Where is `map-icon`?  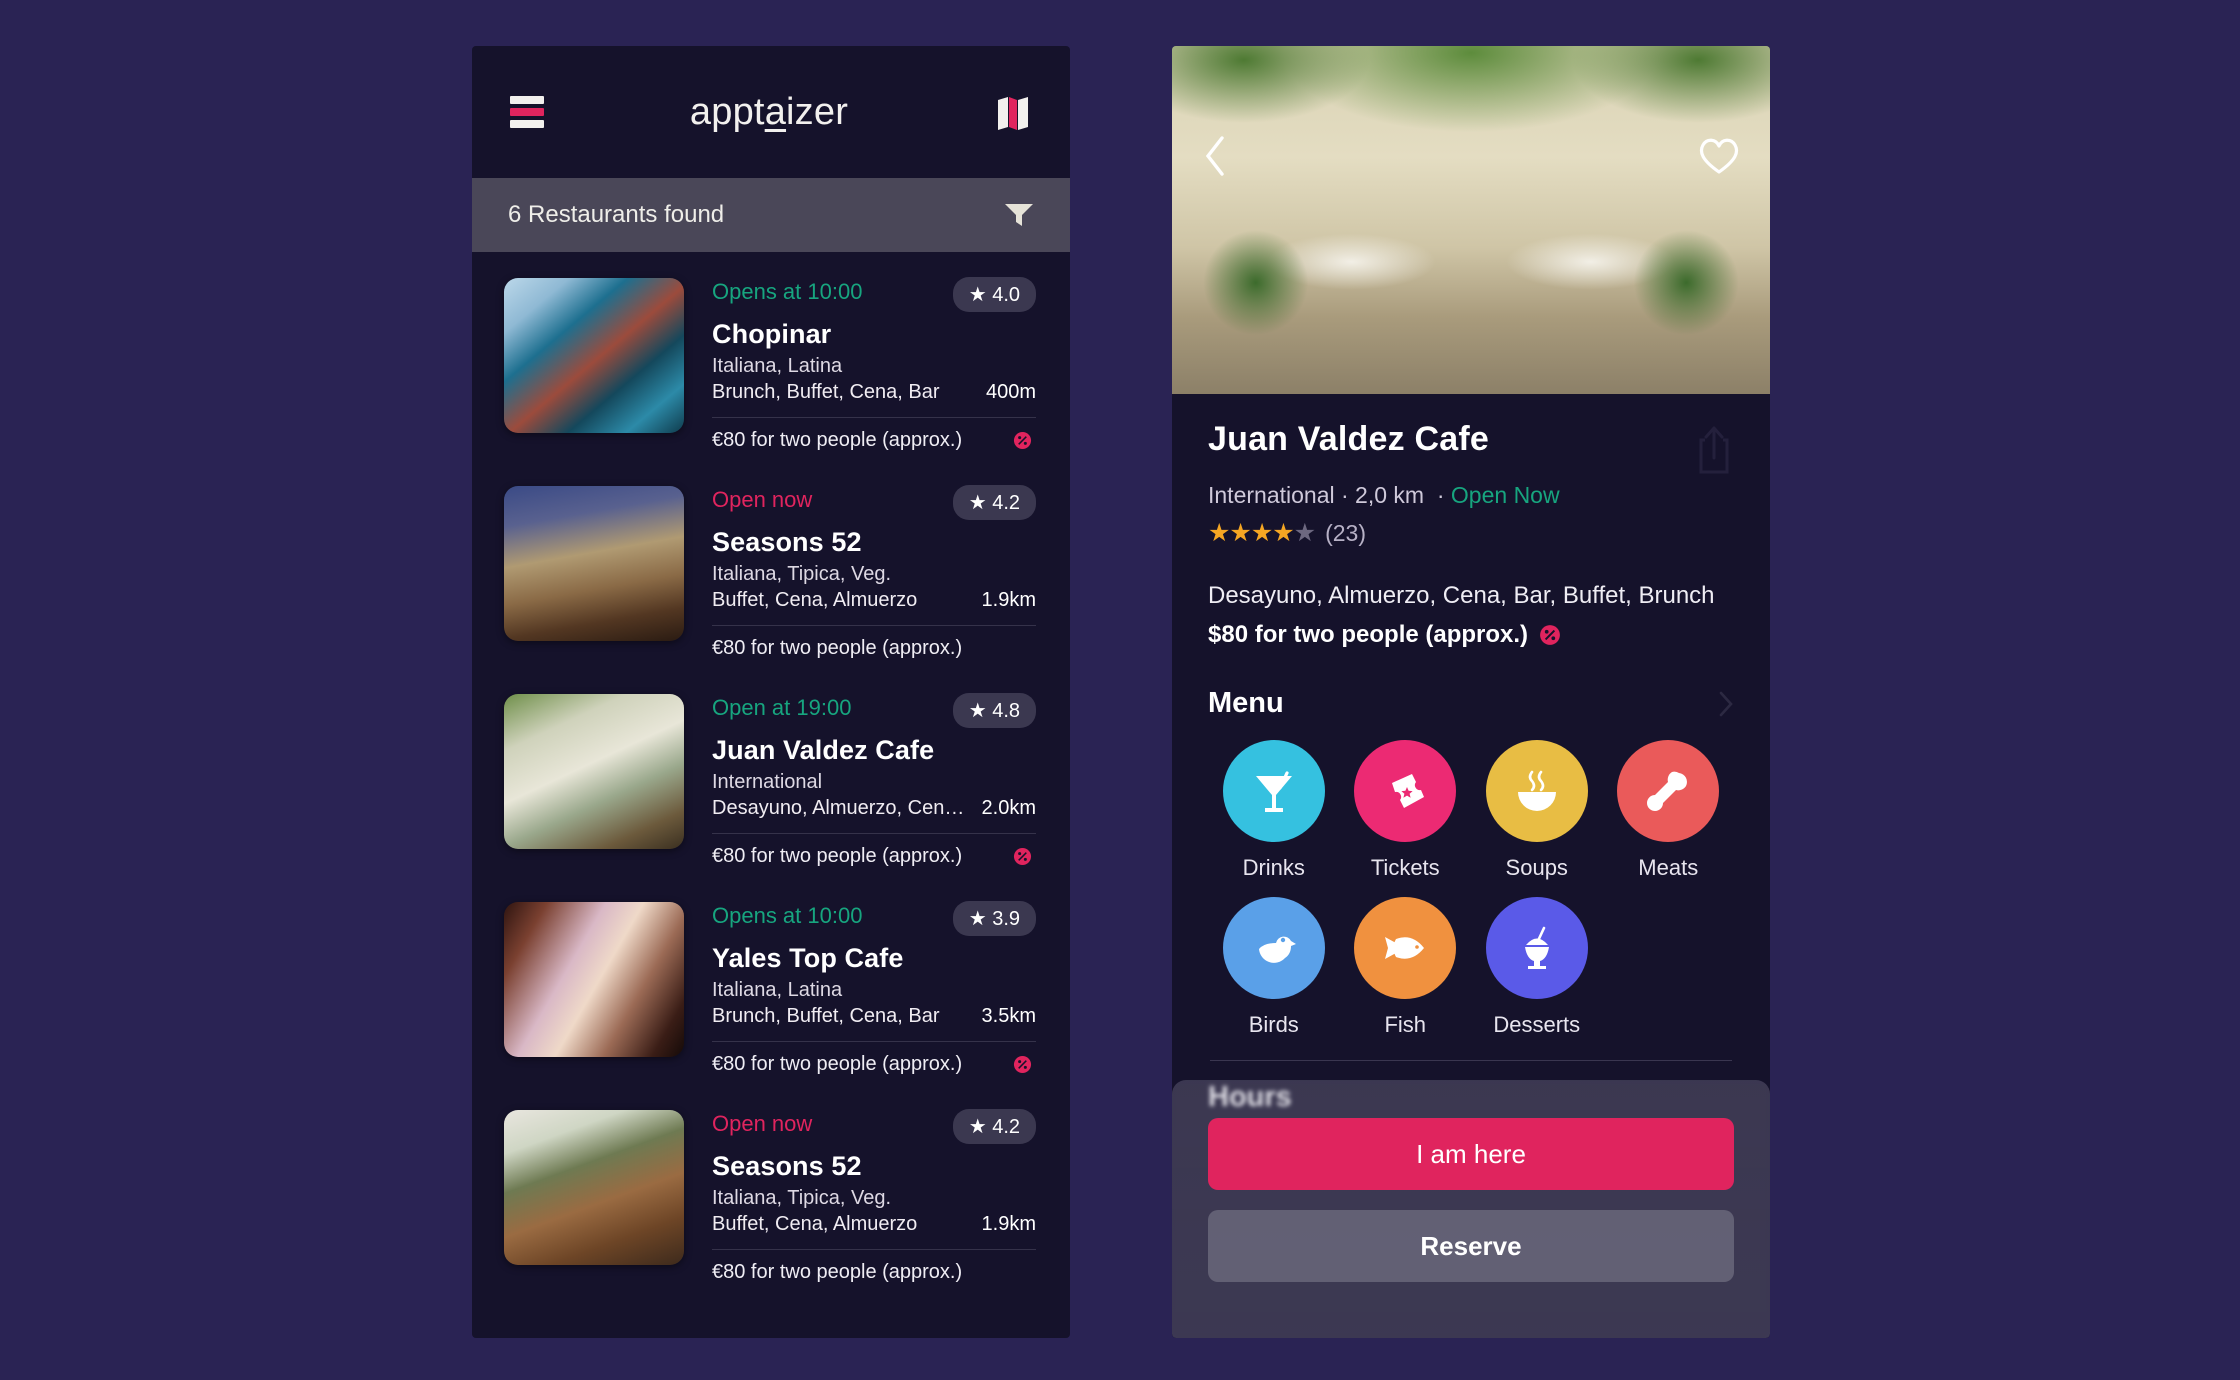
map-icon is located at coordinates (1013, 112).